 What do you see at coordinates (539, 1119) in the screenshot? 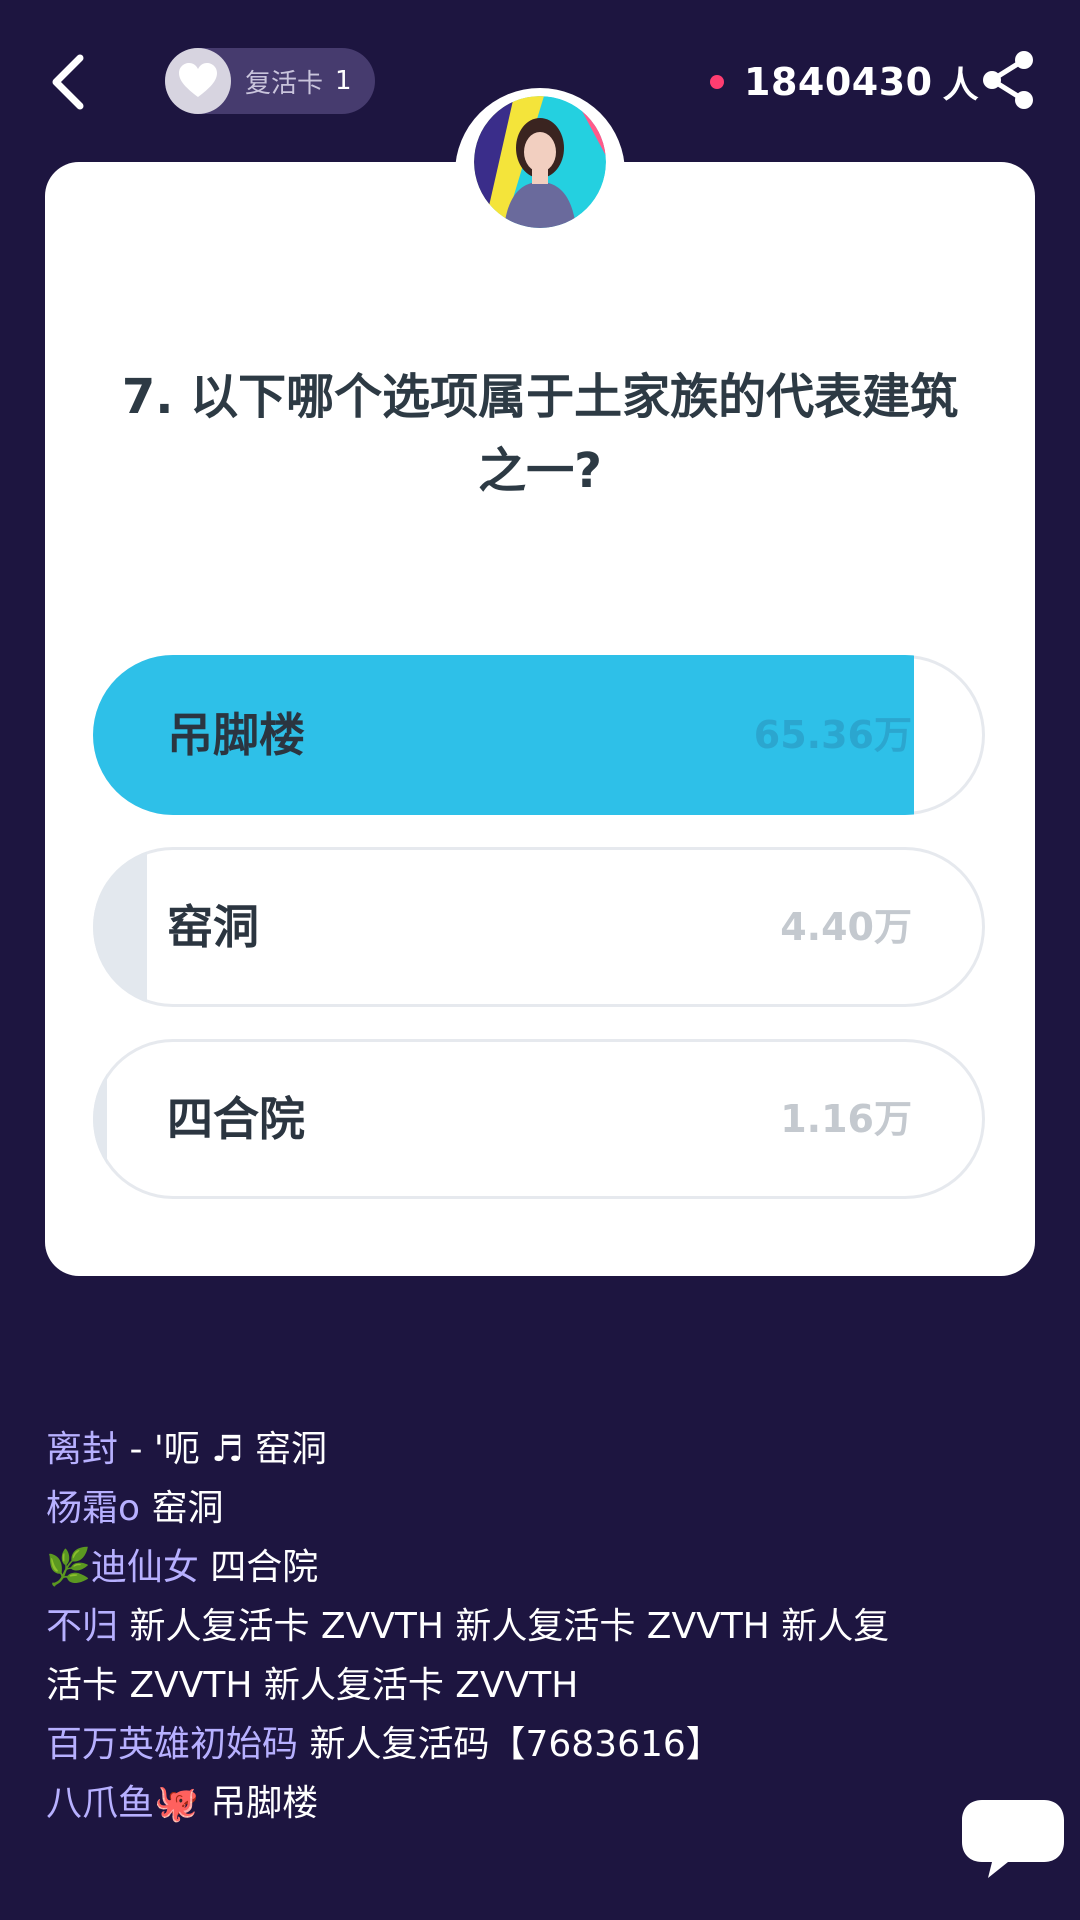
I see `answer-option-3: 四合院 1.16万` at bounding box center [539, 1119].